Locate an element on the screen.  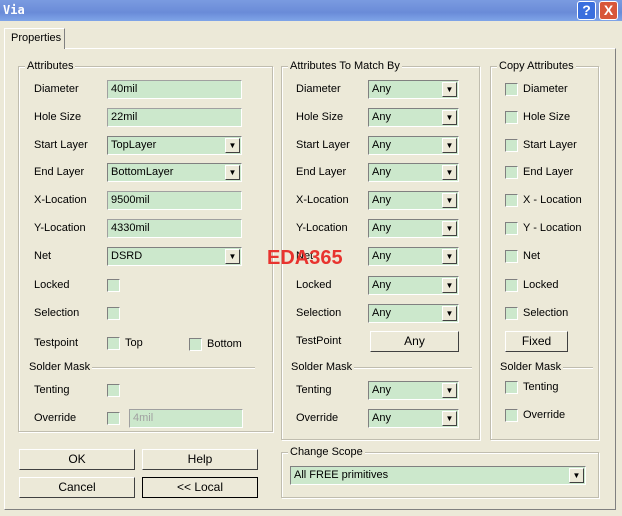
override-label: Override is located at coordinates (55, 418).